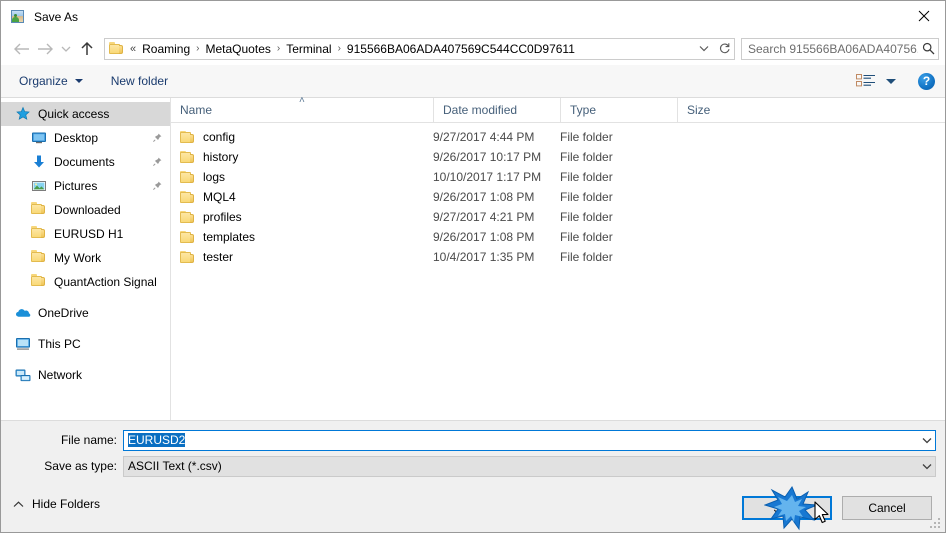 The width and height of the screenshot is (946, 533). What do you see at coordinates (484, 137) in the screenshot?
I see `file-date-cell: 9/27/2017 4:44 PM` at bounding box center [484, 137].